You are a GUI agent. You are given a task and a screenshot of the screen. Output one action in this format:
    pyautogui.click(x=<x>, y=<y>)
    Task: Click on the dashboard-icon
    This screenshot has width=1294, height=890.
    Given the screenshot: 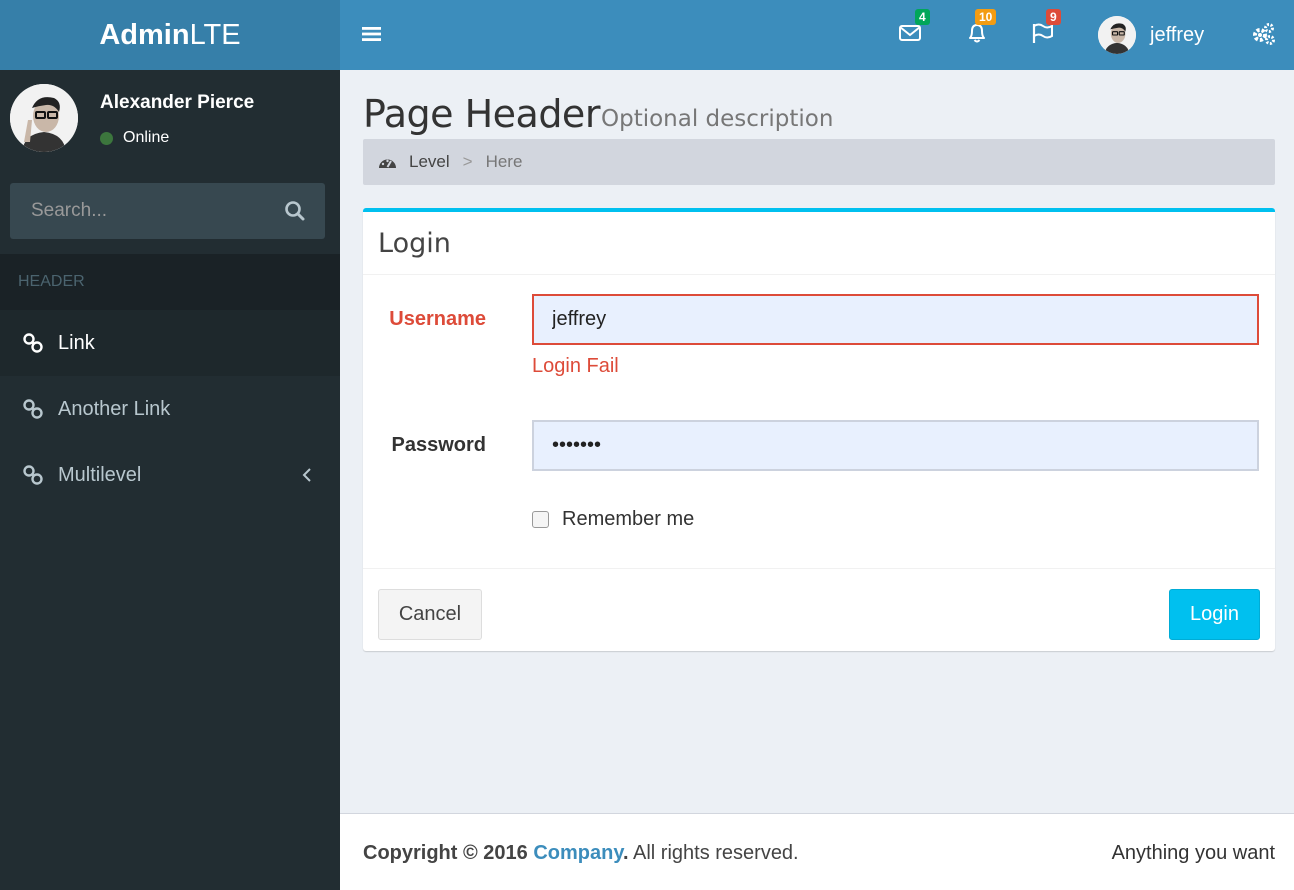 What is the action you would take?
    pyautogui.click(x=387, y=163)
    